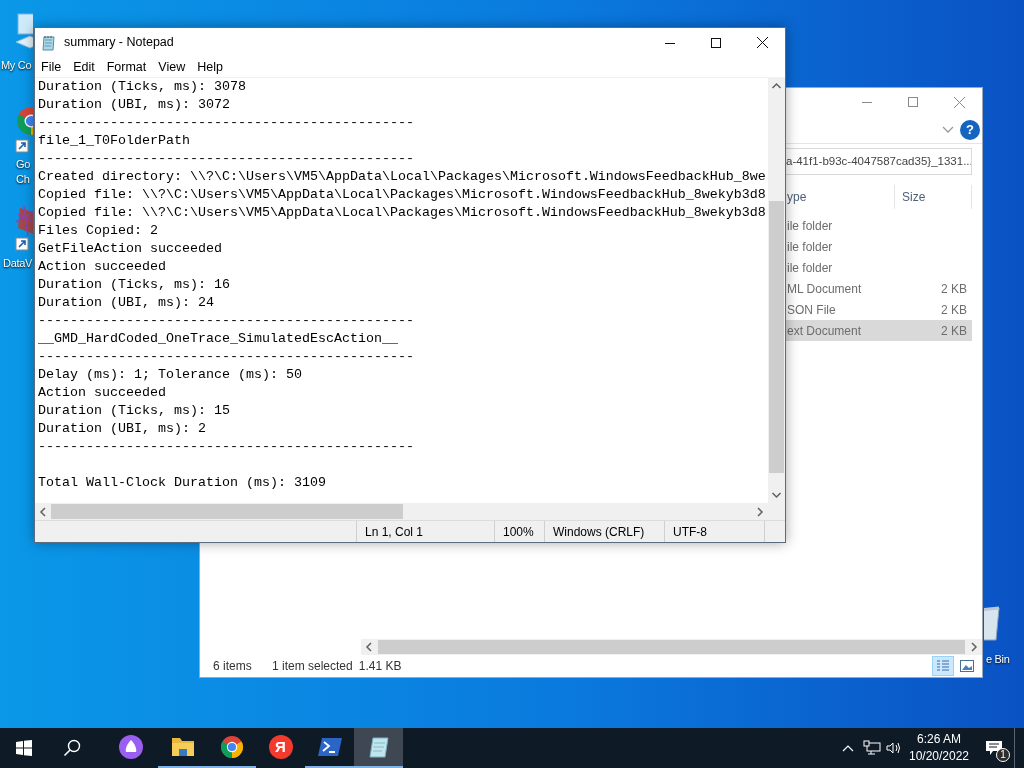 This screenshot has width=1024, height=768. I want to click on text-line: Total Wall-Clock Duration (ms): 3109, so click(182, 483).